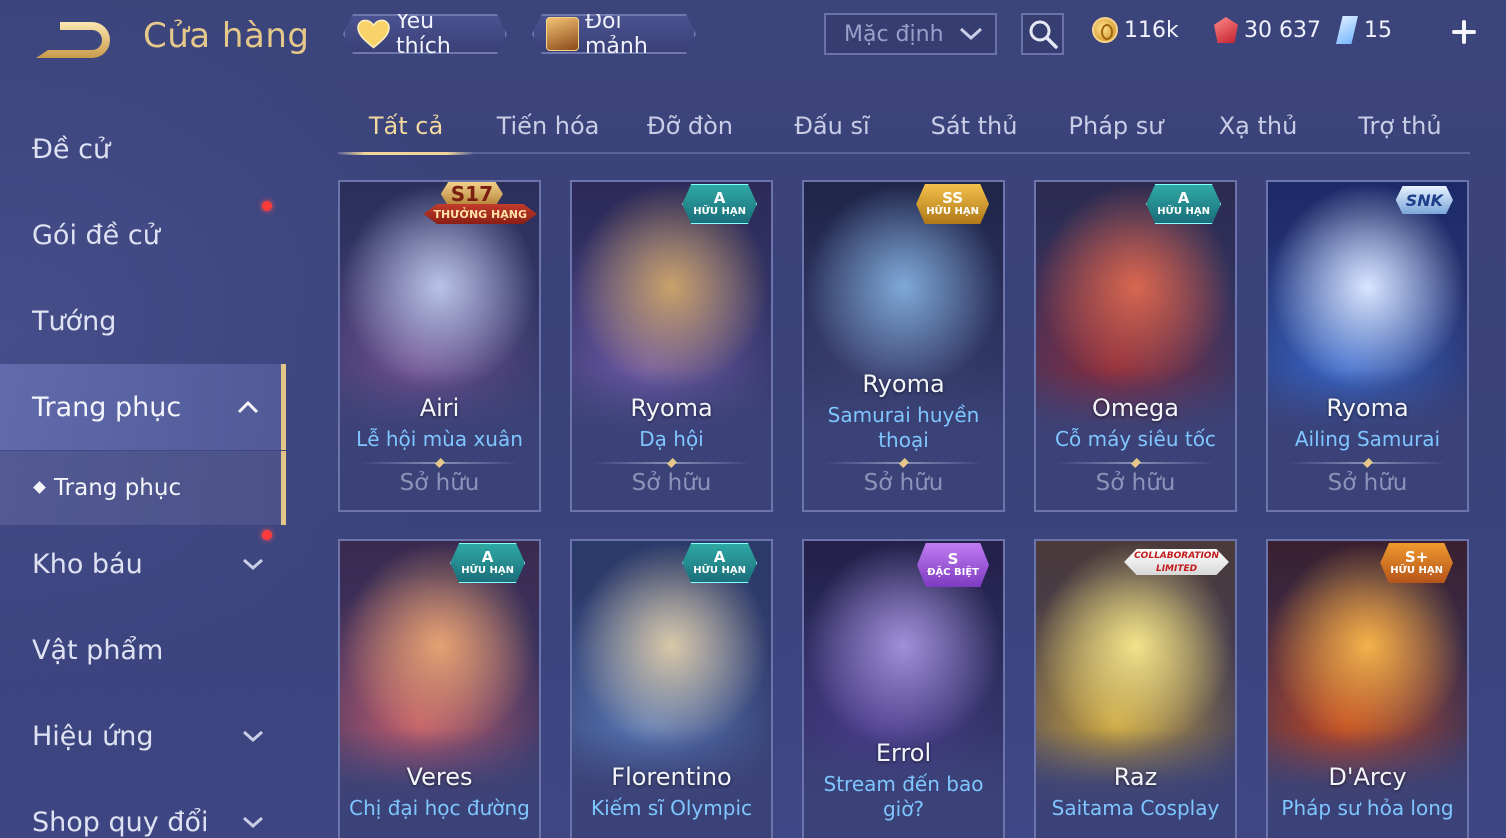  Describe the element at coordinates (373, 34) in the screenshot. I see `heart-icon` at that location.